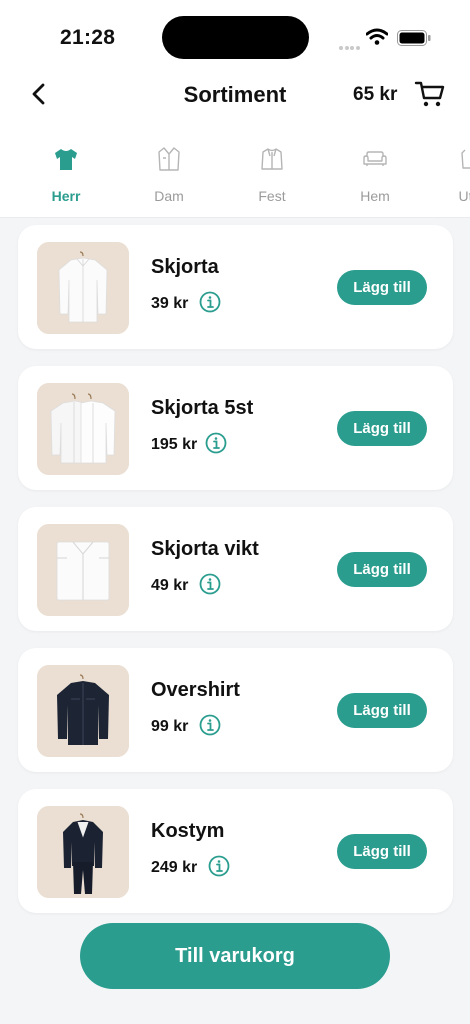 This screenshot has height=1024, width=470. Describe the element at coordinates (174, 444) in the screenshot. I see `product-price: 195 kr` at that location.